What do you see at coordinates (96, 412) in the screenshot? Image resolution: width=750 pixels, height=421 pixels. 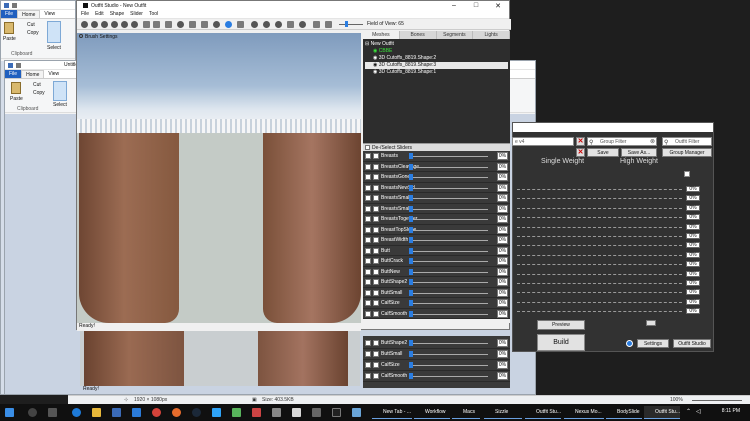 I see `explorer-icon` at bounding box center [96, 412].